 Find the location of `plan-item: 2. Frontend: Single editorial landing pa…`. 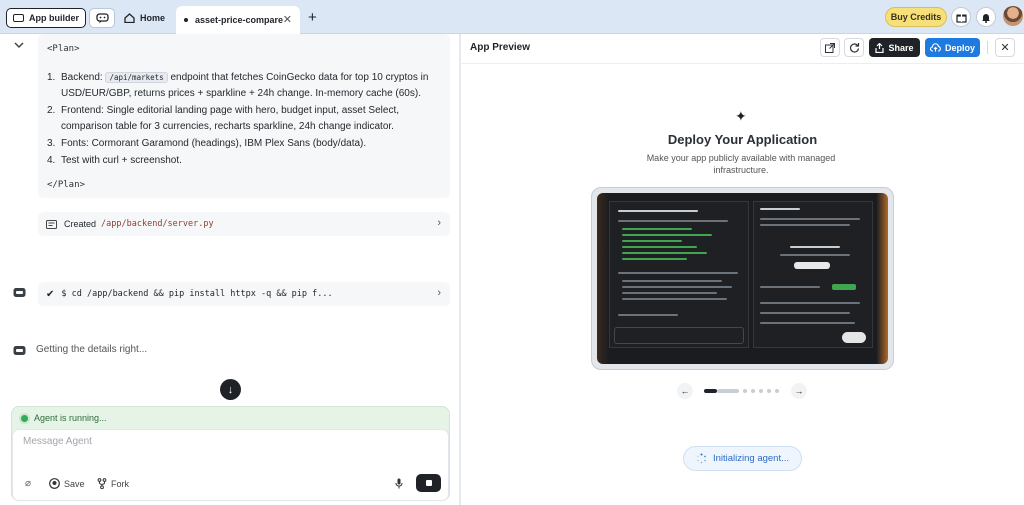

plan-item: 2. Frontend: Single editorial landing pa… is located at coordinates (247, 119).